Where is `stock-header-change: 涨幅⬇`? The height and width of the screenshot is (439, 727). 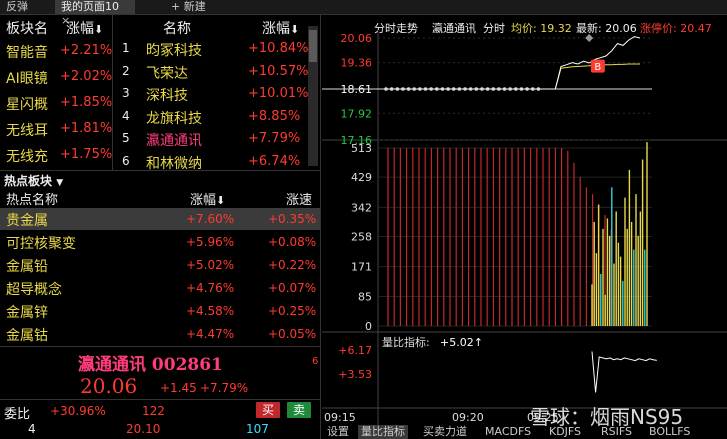 stock-header-change: 涨幅⬇ is located at coordinates (280, 28).